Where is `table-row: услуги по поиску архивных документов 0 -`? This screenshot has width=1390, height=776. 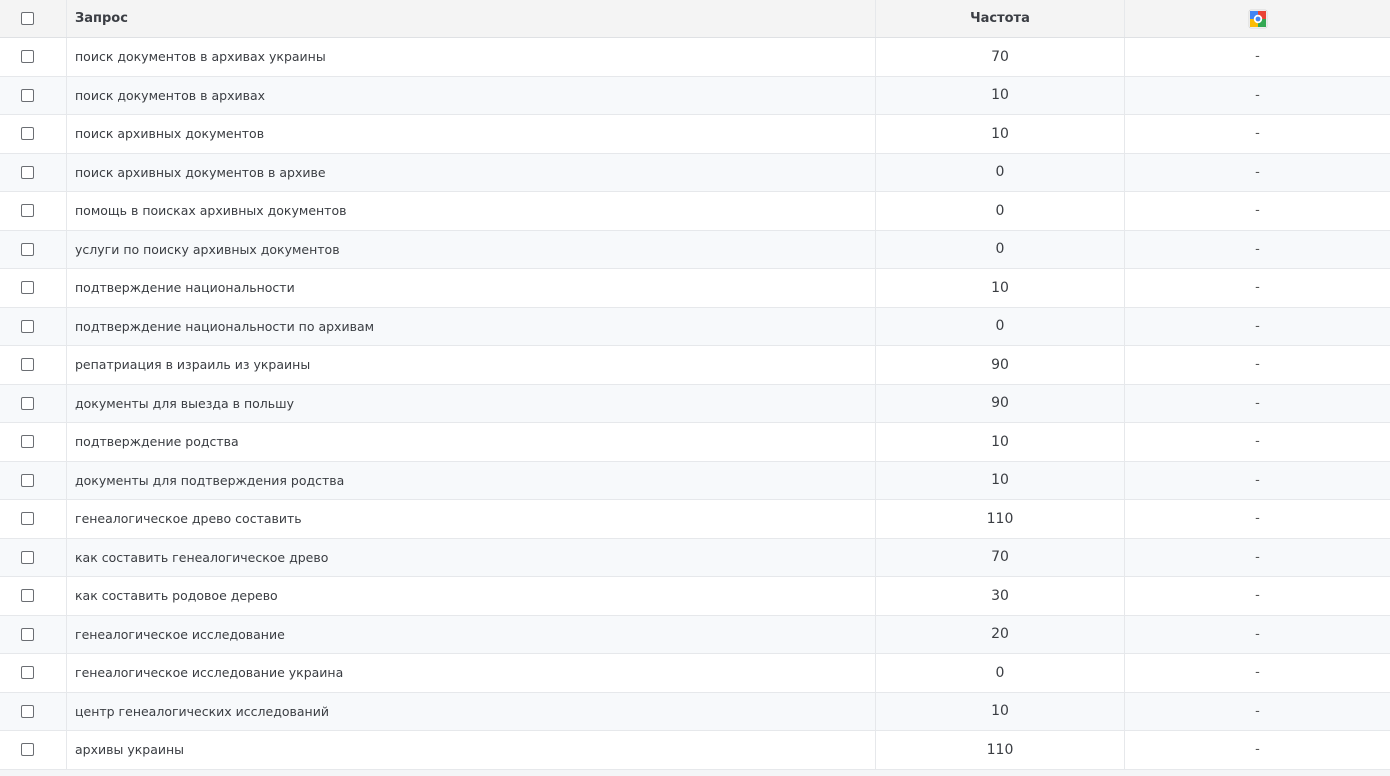 table-row: услуги по поиску архивных документов 0 - is located at coordinates (695, 249).